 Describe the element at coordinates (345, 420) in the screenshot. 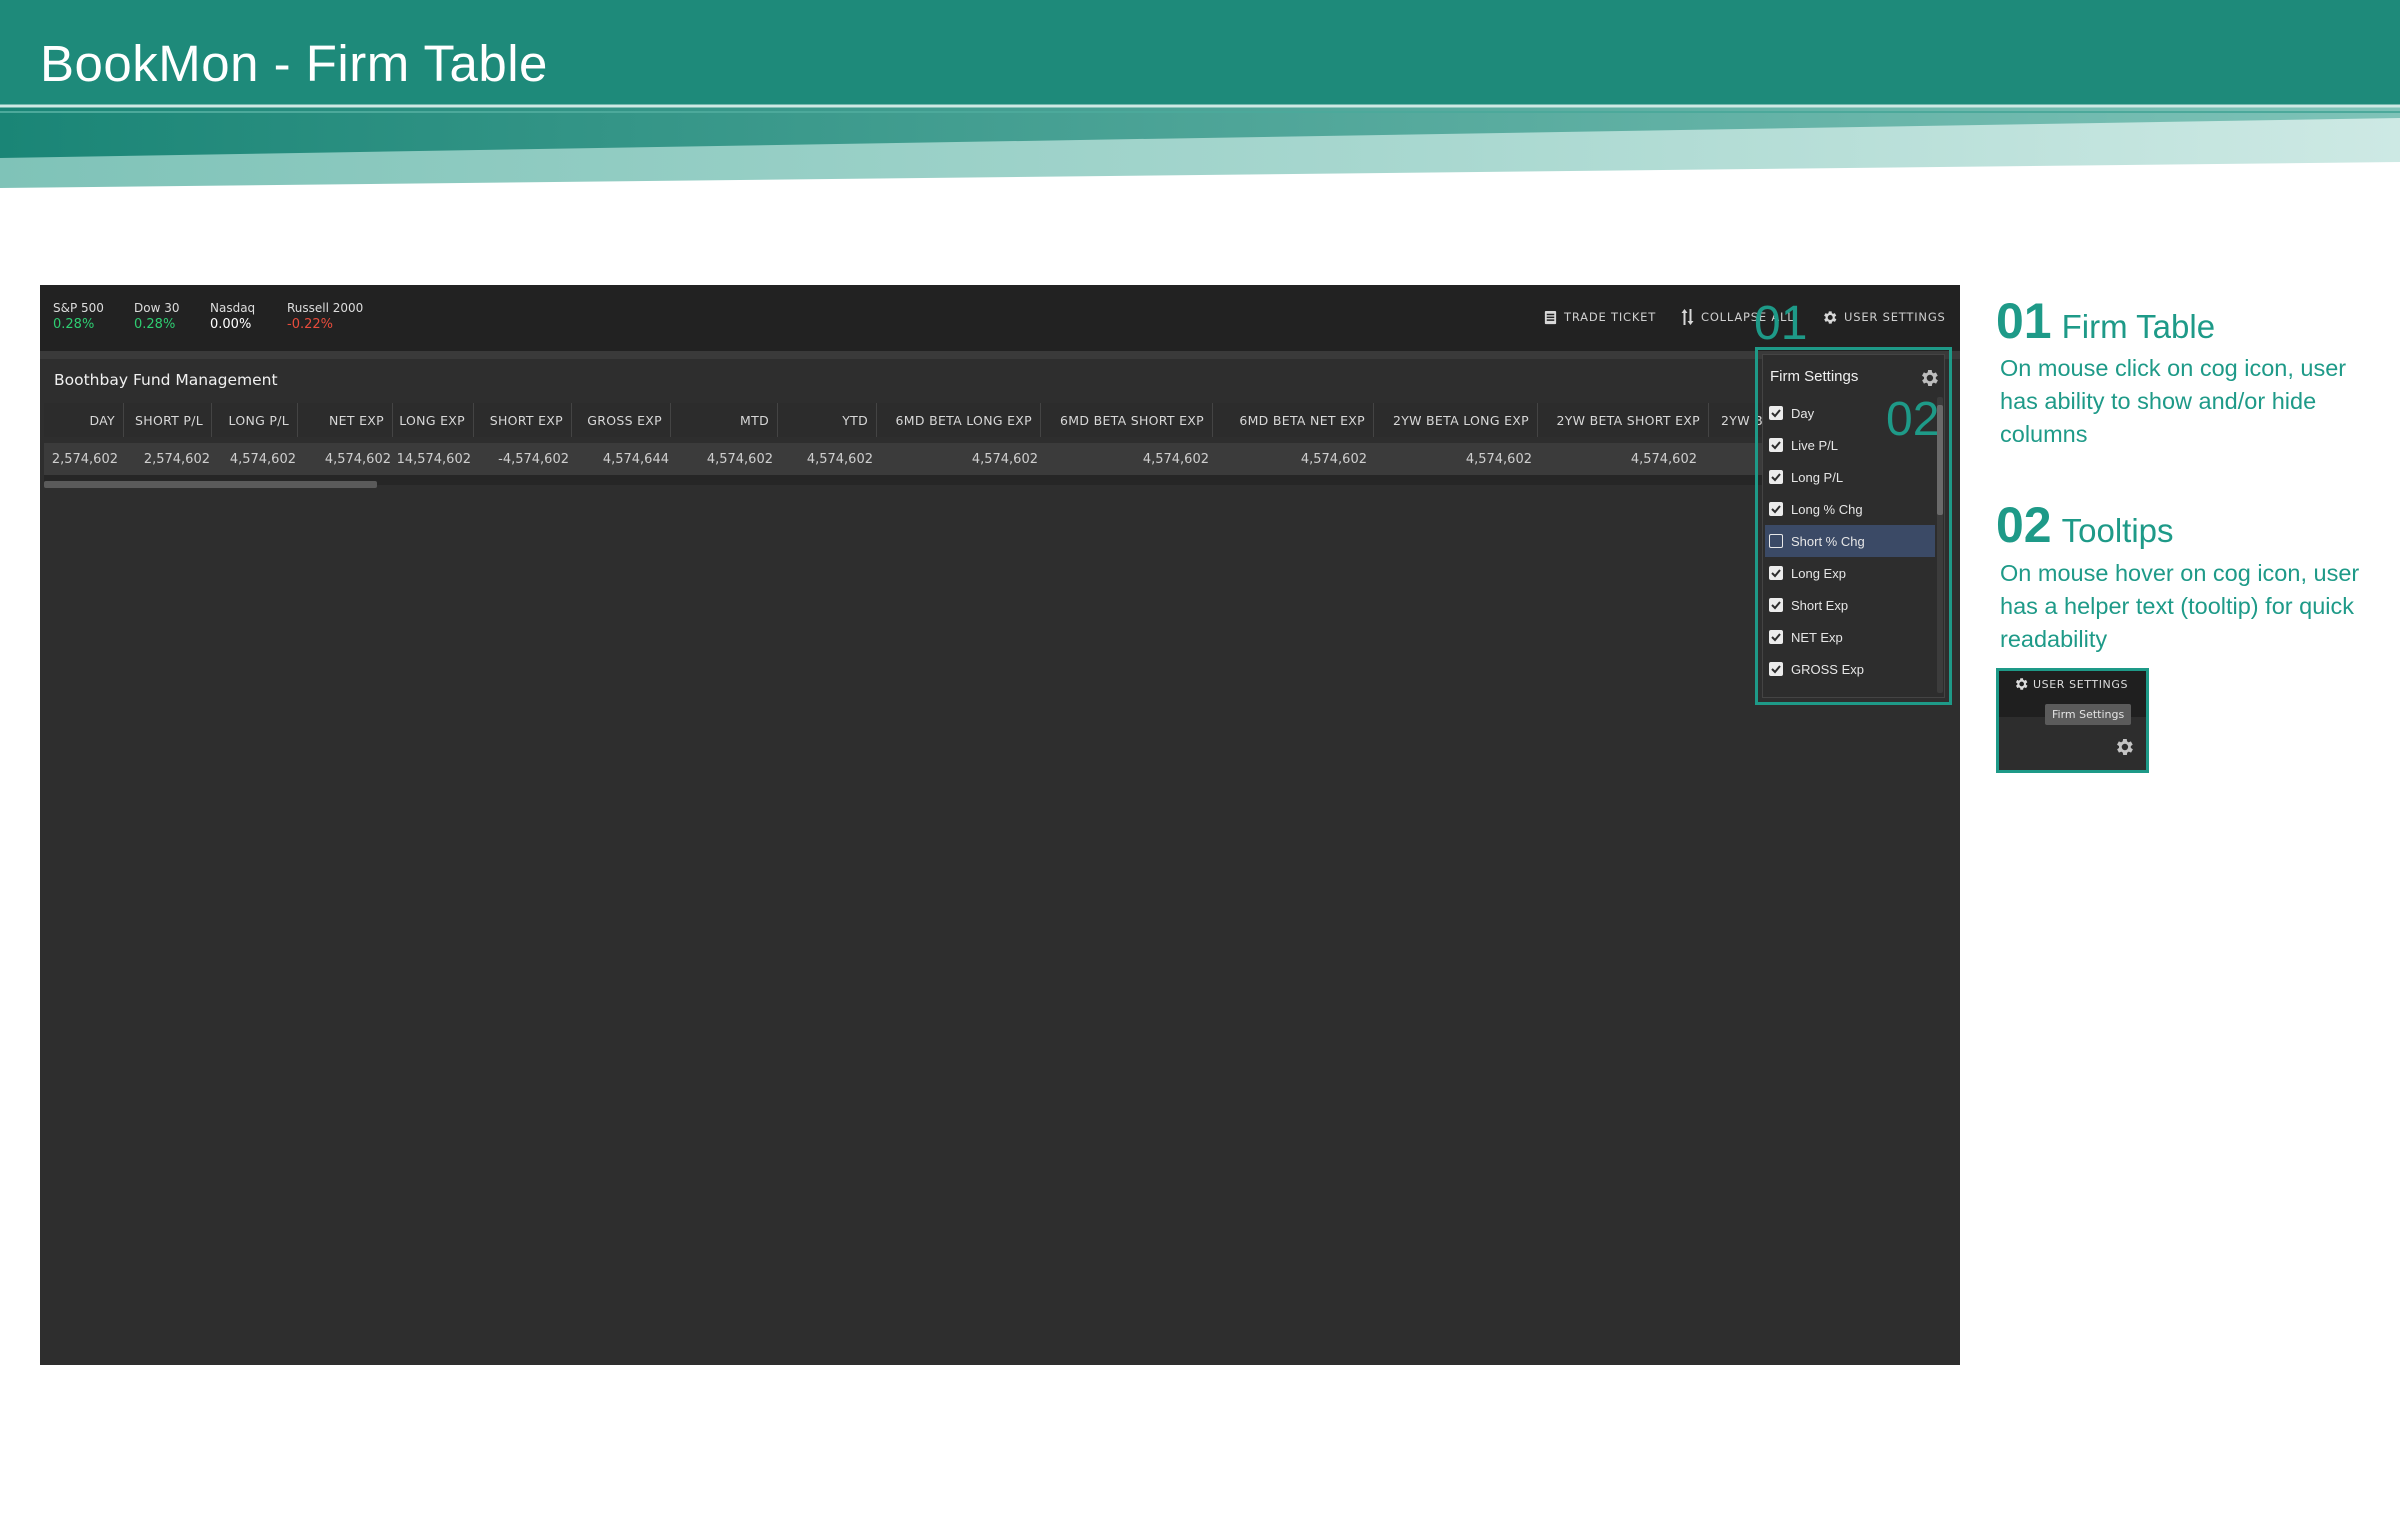

I see `column-header: NET EXP` at that location.